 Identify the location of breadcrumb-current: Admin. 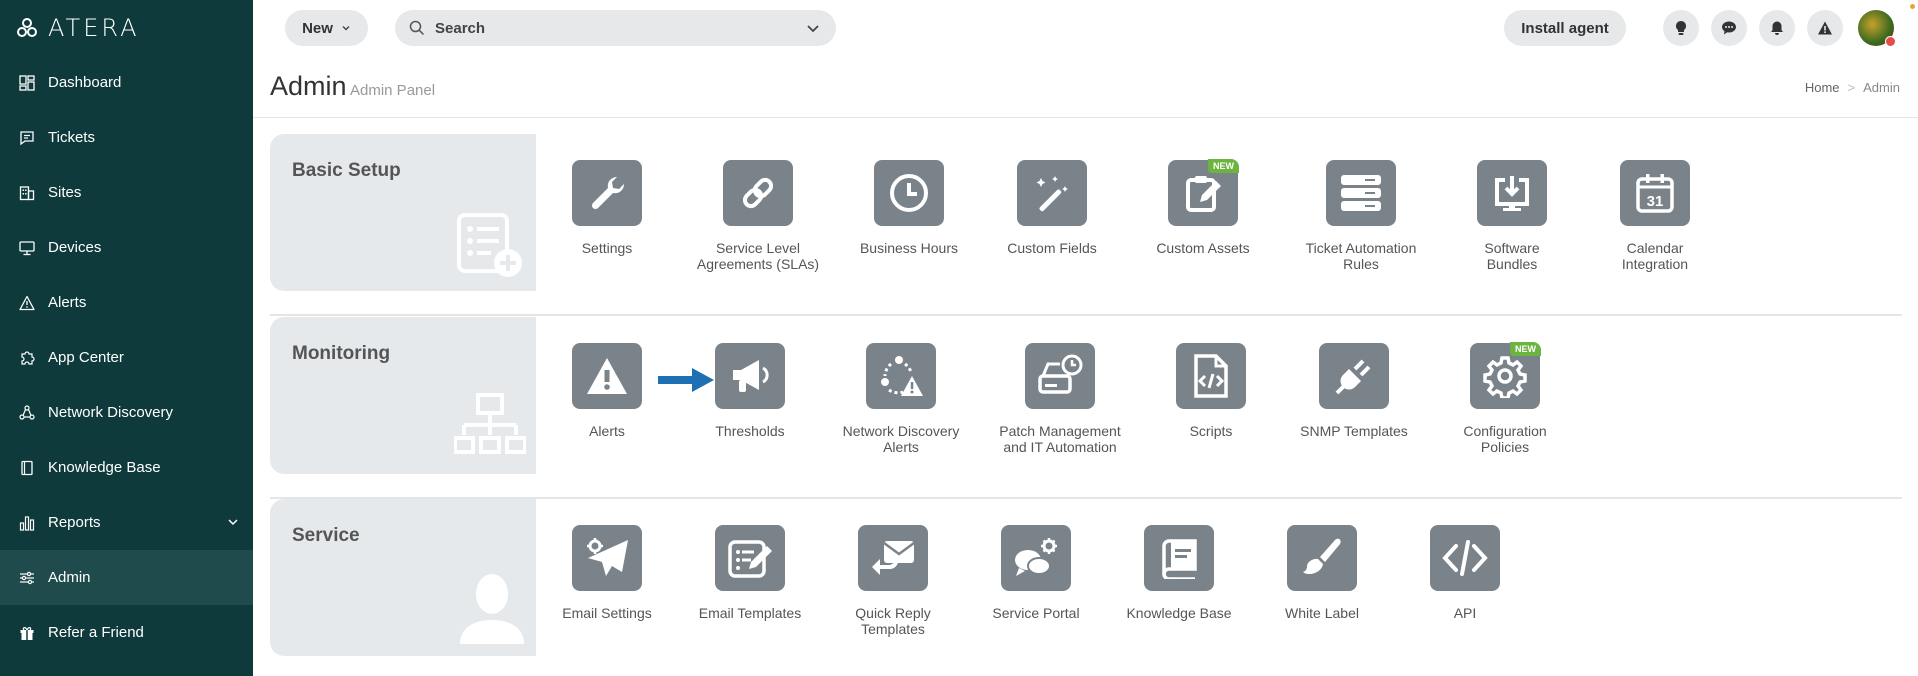
(1881, 87).